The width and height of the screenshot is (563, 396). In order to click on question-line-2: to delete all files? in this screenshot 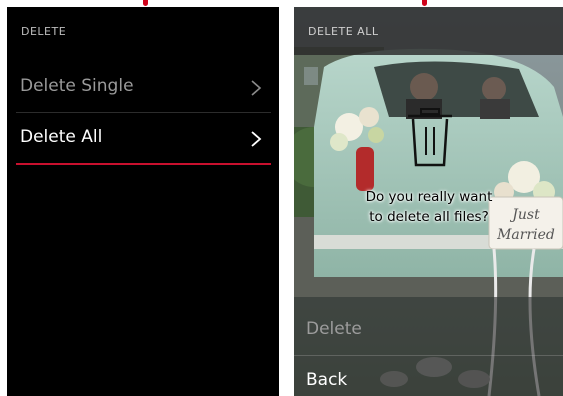, I will do `click(429, 217)`.